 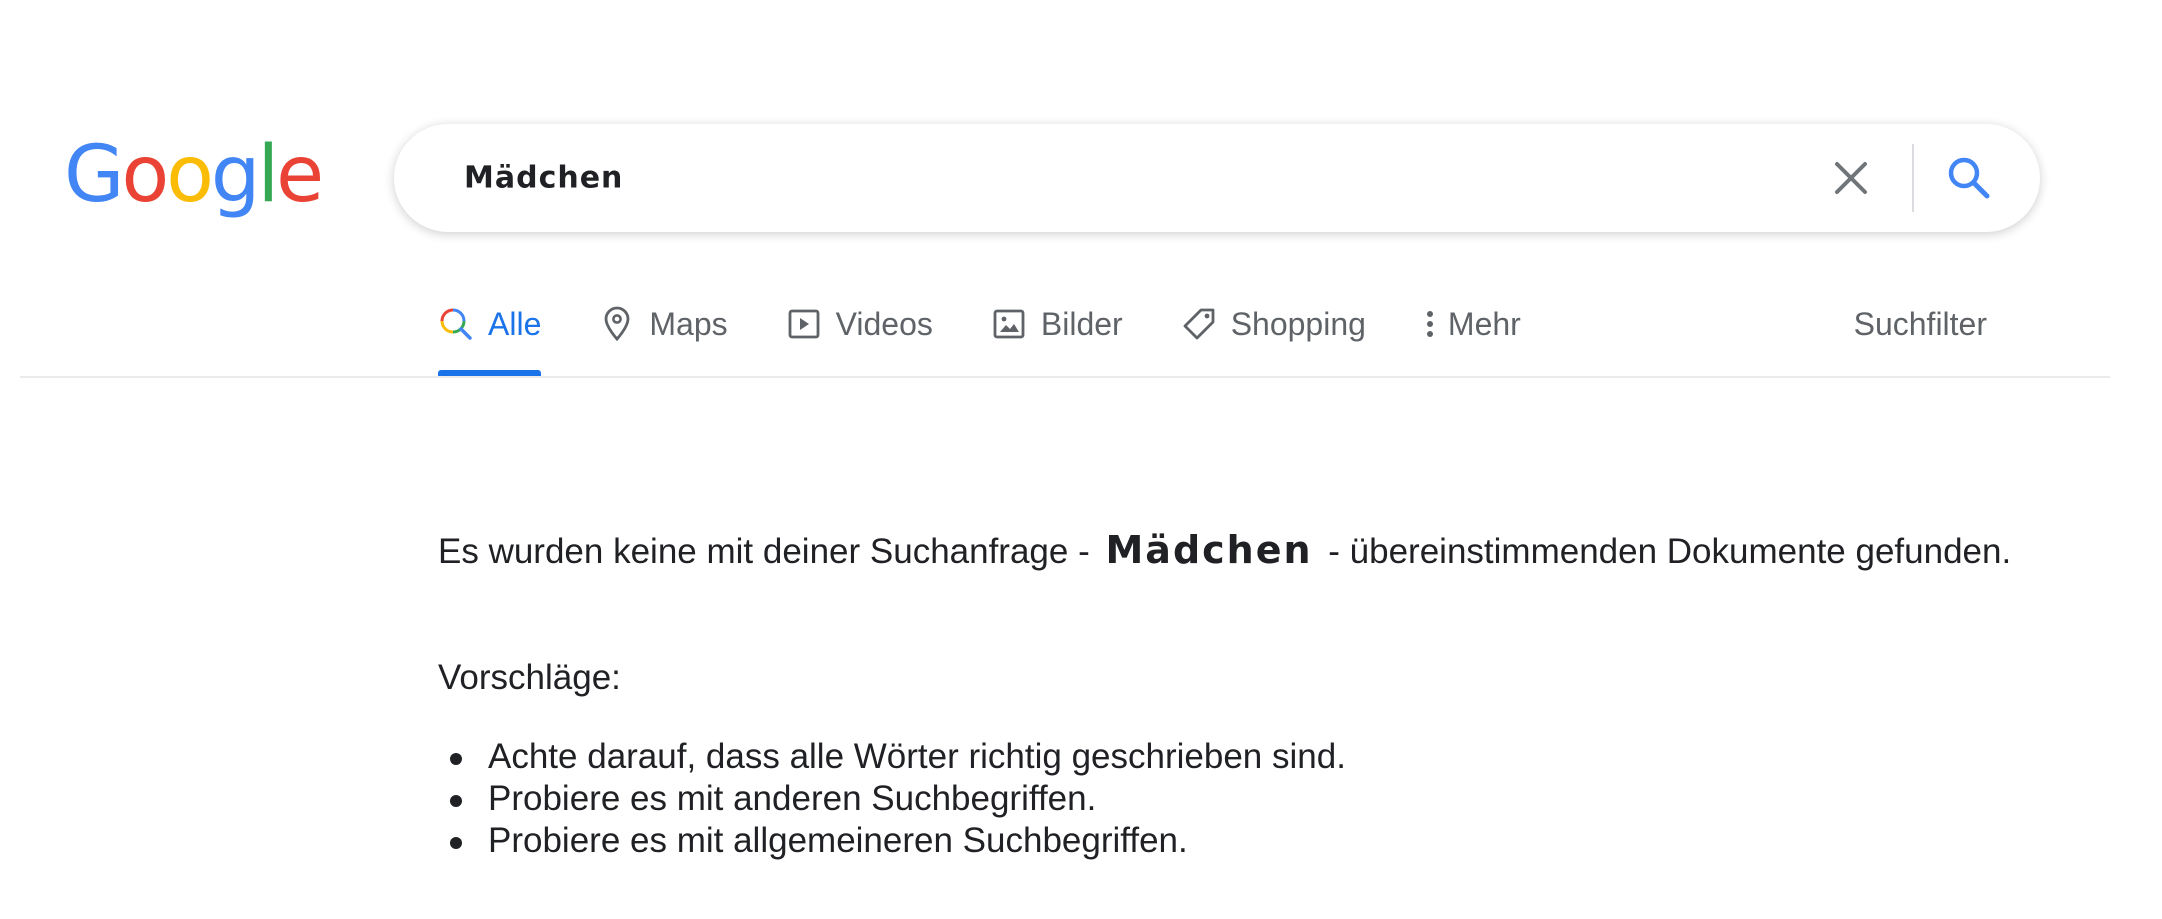 I want to click on close-icon, so click(x=1851, y=178).